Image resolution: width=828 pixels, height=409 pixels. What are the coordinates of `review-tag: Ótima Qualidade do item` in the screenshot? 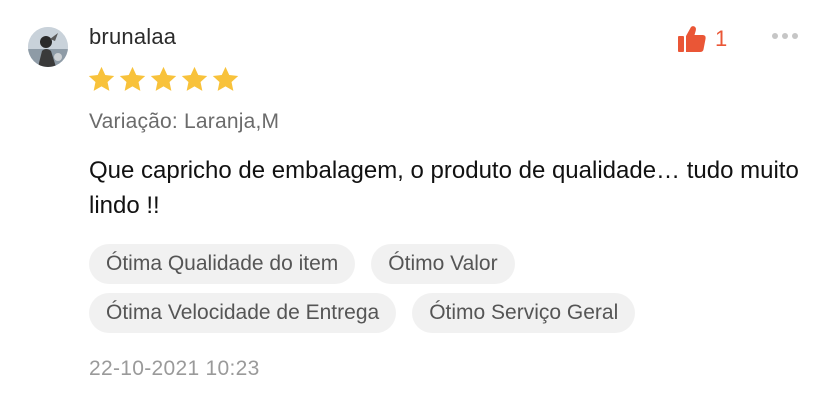 It's located at (222, 264).